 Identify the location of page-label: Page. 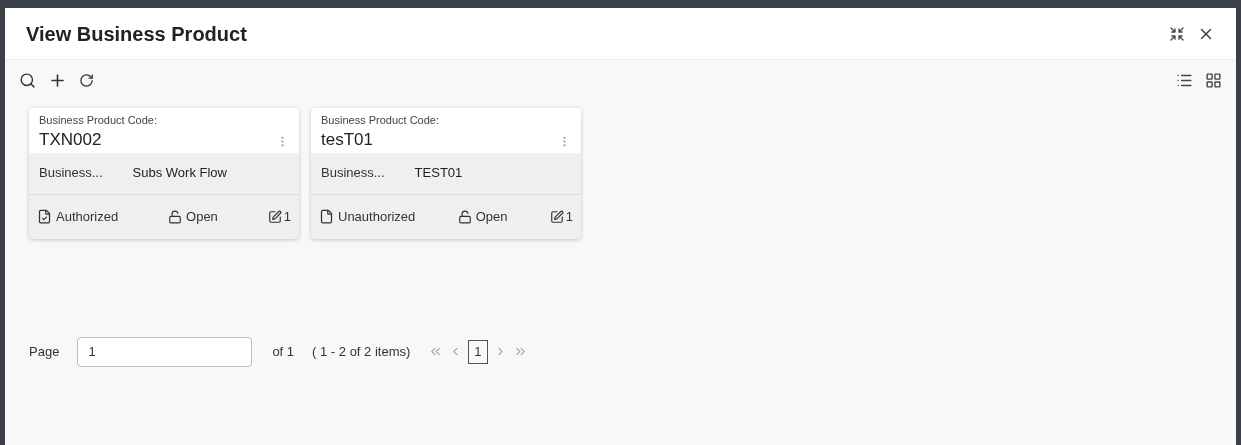
(44, 351).